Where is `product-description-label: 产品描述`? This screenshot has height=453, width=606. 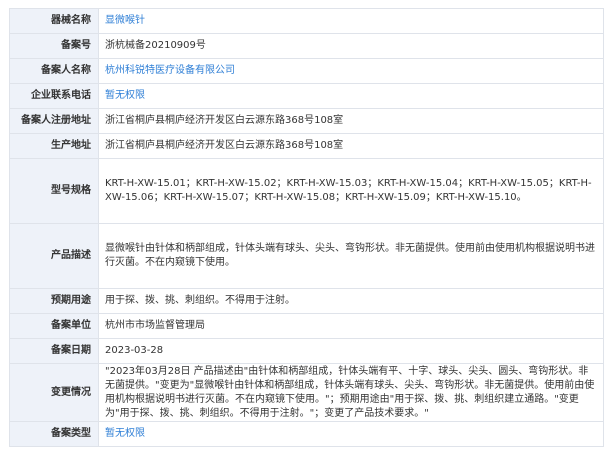 product-description-label: 产品描述 is located at coordinates (54, 256).